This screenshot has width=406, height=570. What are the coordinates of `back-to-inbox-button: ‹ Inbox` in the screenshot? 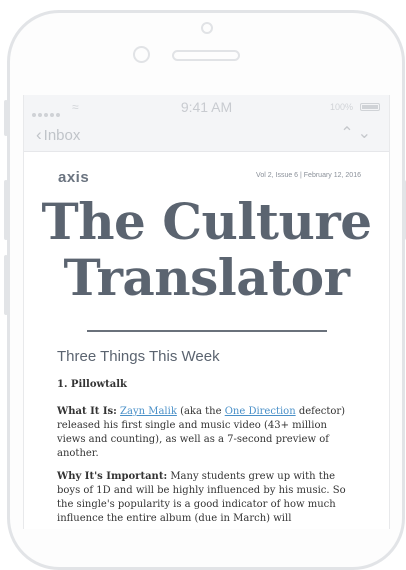 It's located at (58, 135).